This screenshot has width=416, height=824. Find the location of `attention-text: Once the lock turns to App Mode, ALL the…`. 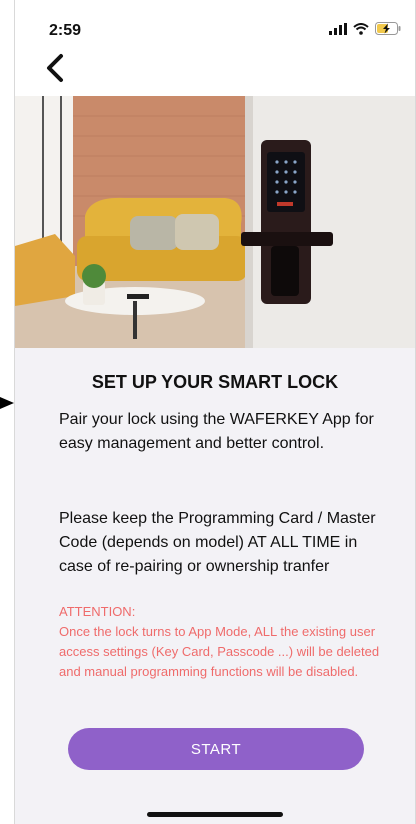

attention-text: Once the lock turns to App Mode, ALL the… is located at coordinates (219, 651).